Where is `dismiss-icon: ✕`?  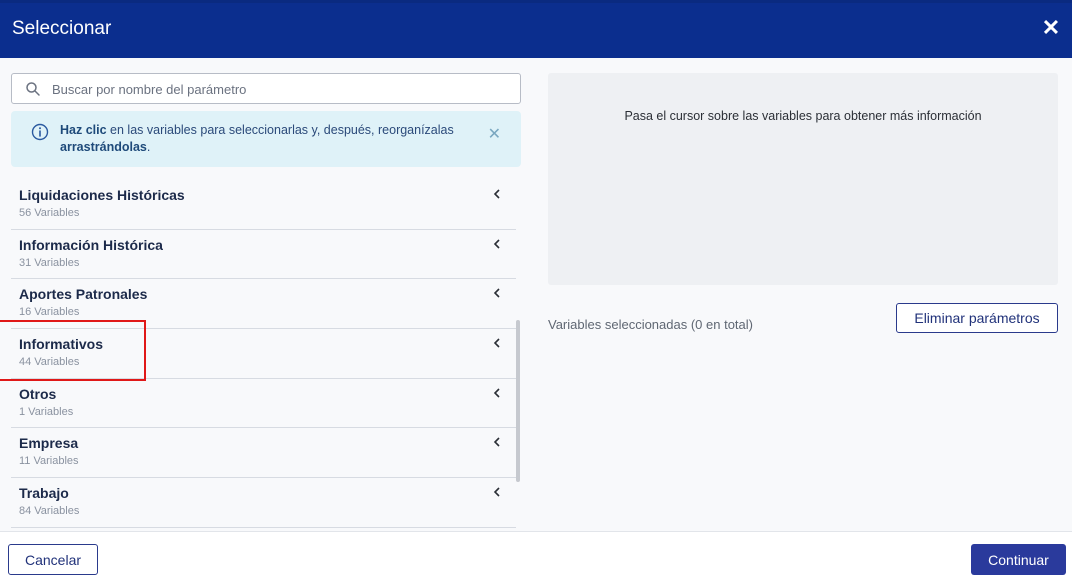
dismiss-icon: ✕ is located at coordinates (494, 134).